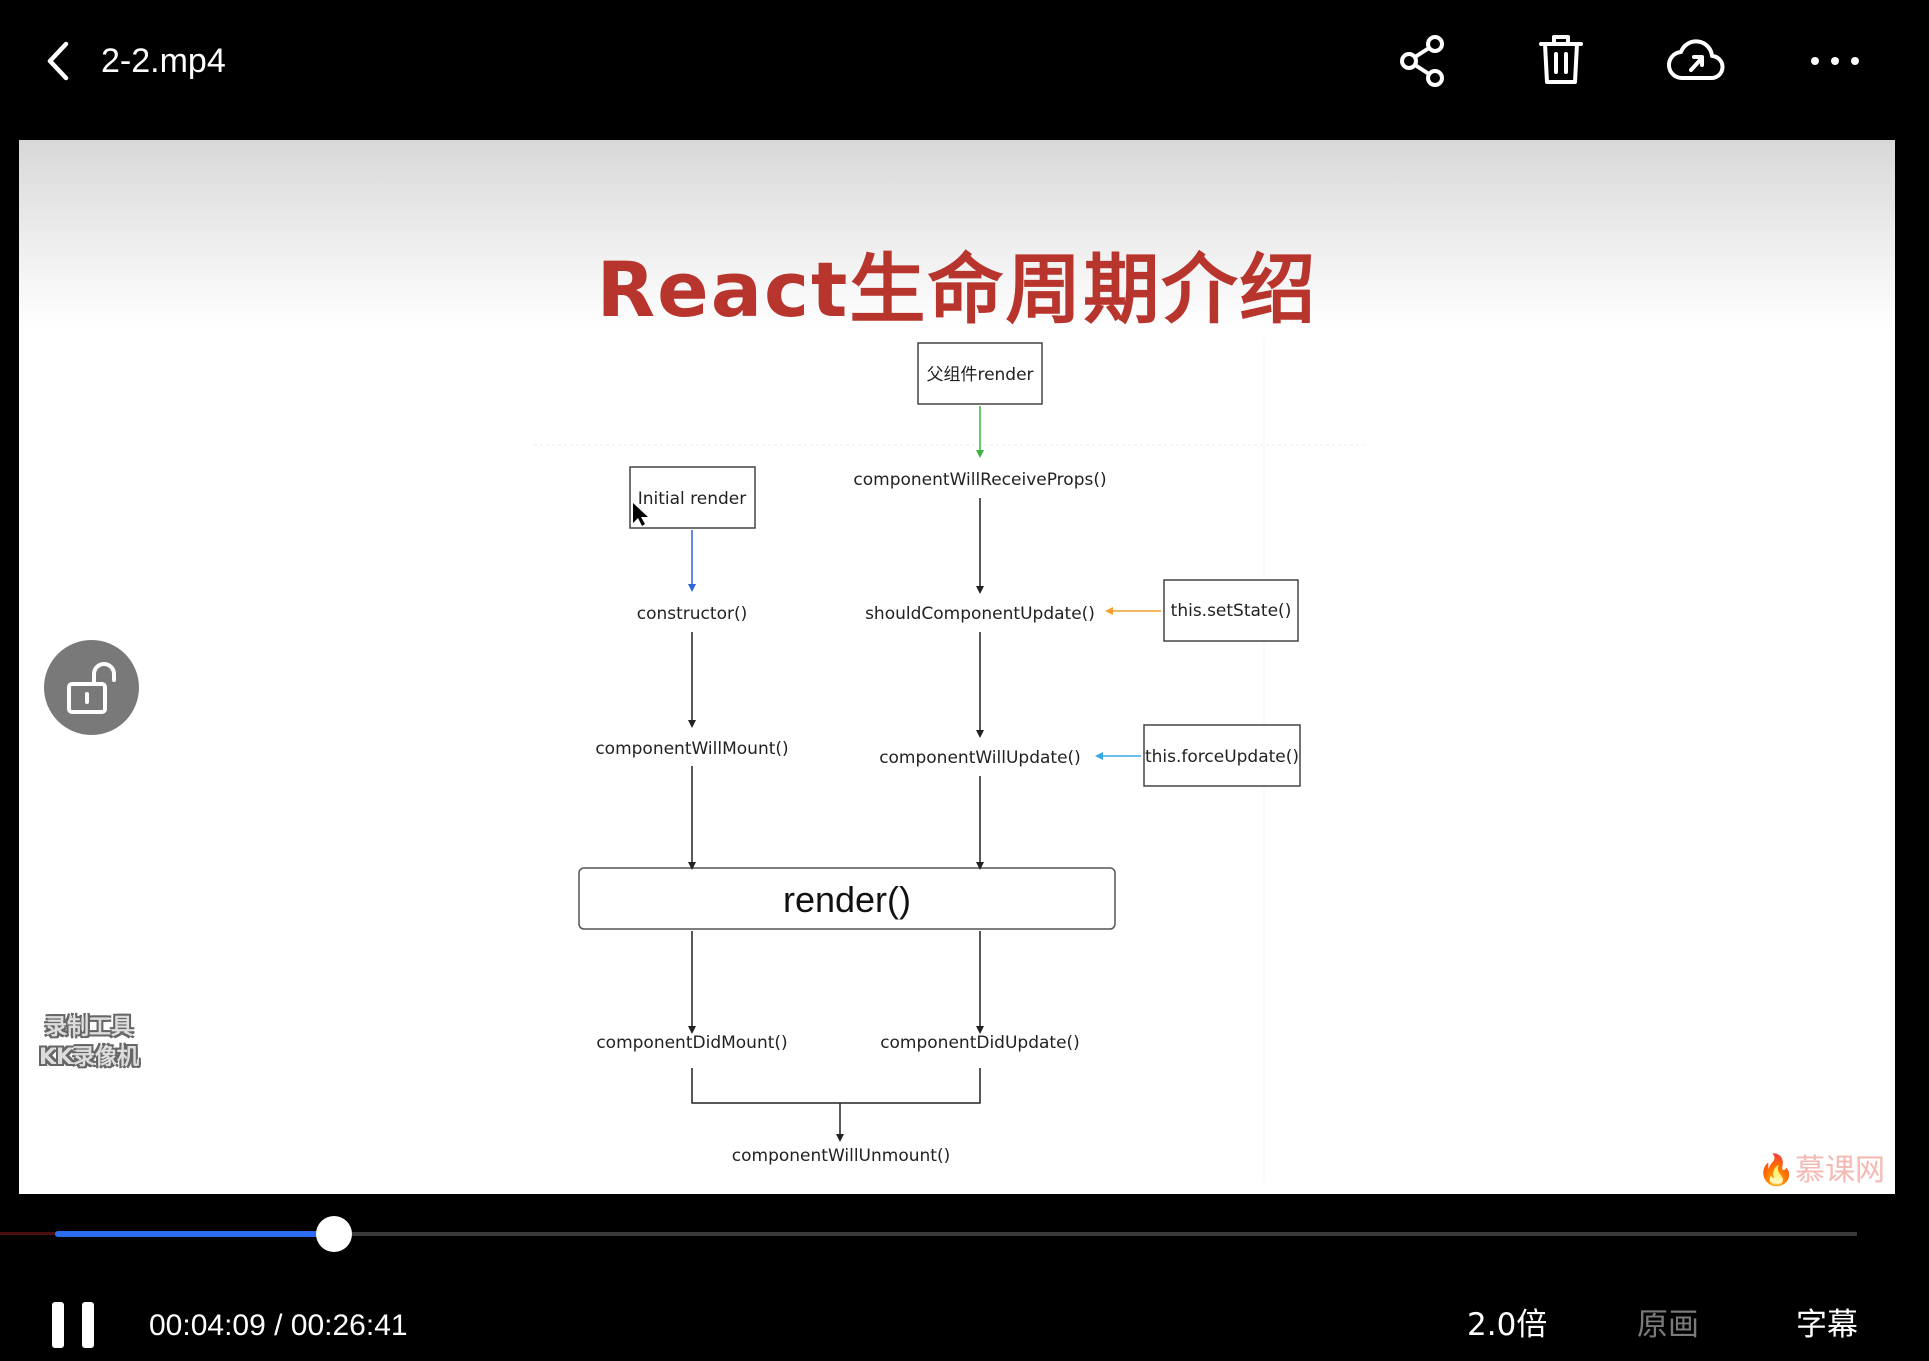 Image resolution: width=1929 pixels, height=1361 pixels. I want to click on progress-thumb, so click(334, 1234).